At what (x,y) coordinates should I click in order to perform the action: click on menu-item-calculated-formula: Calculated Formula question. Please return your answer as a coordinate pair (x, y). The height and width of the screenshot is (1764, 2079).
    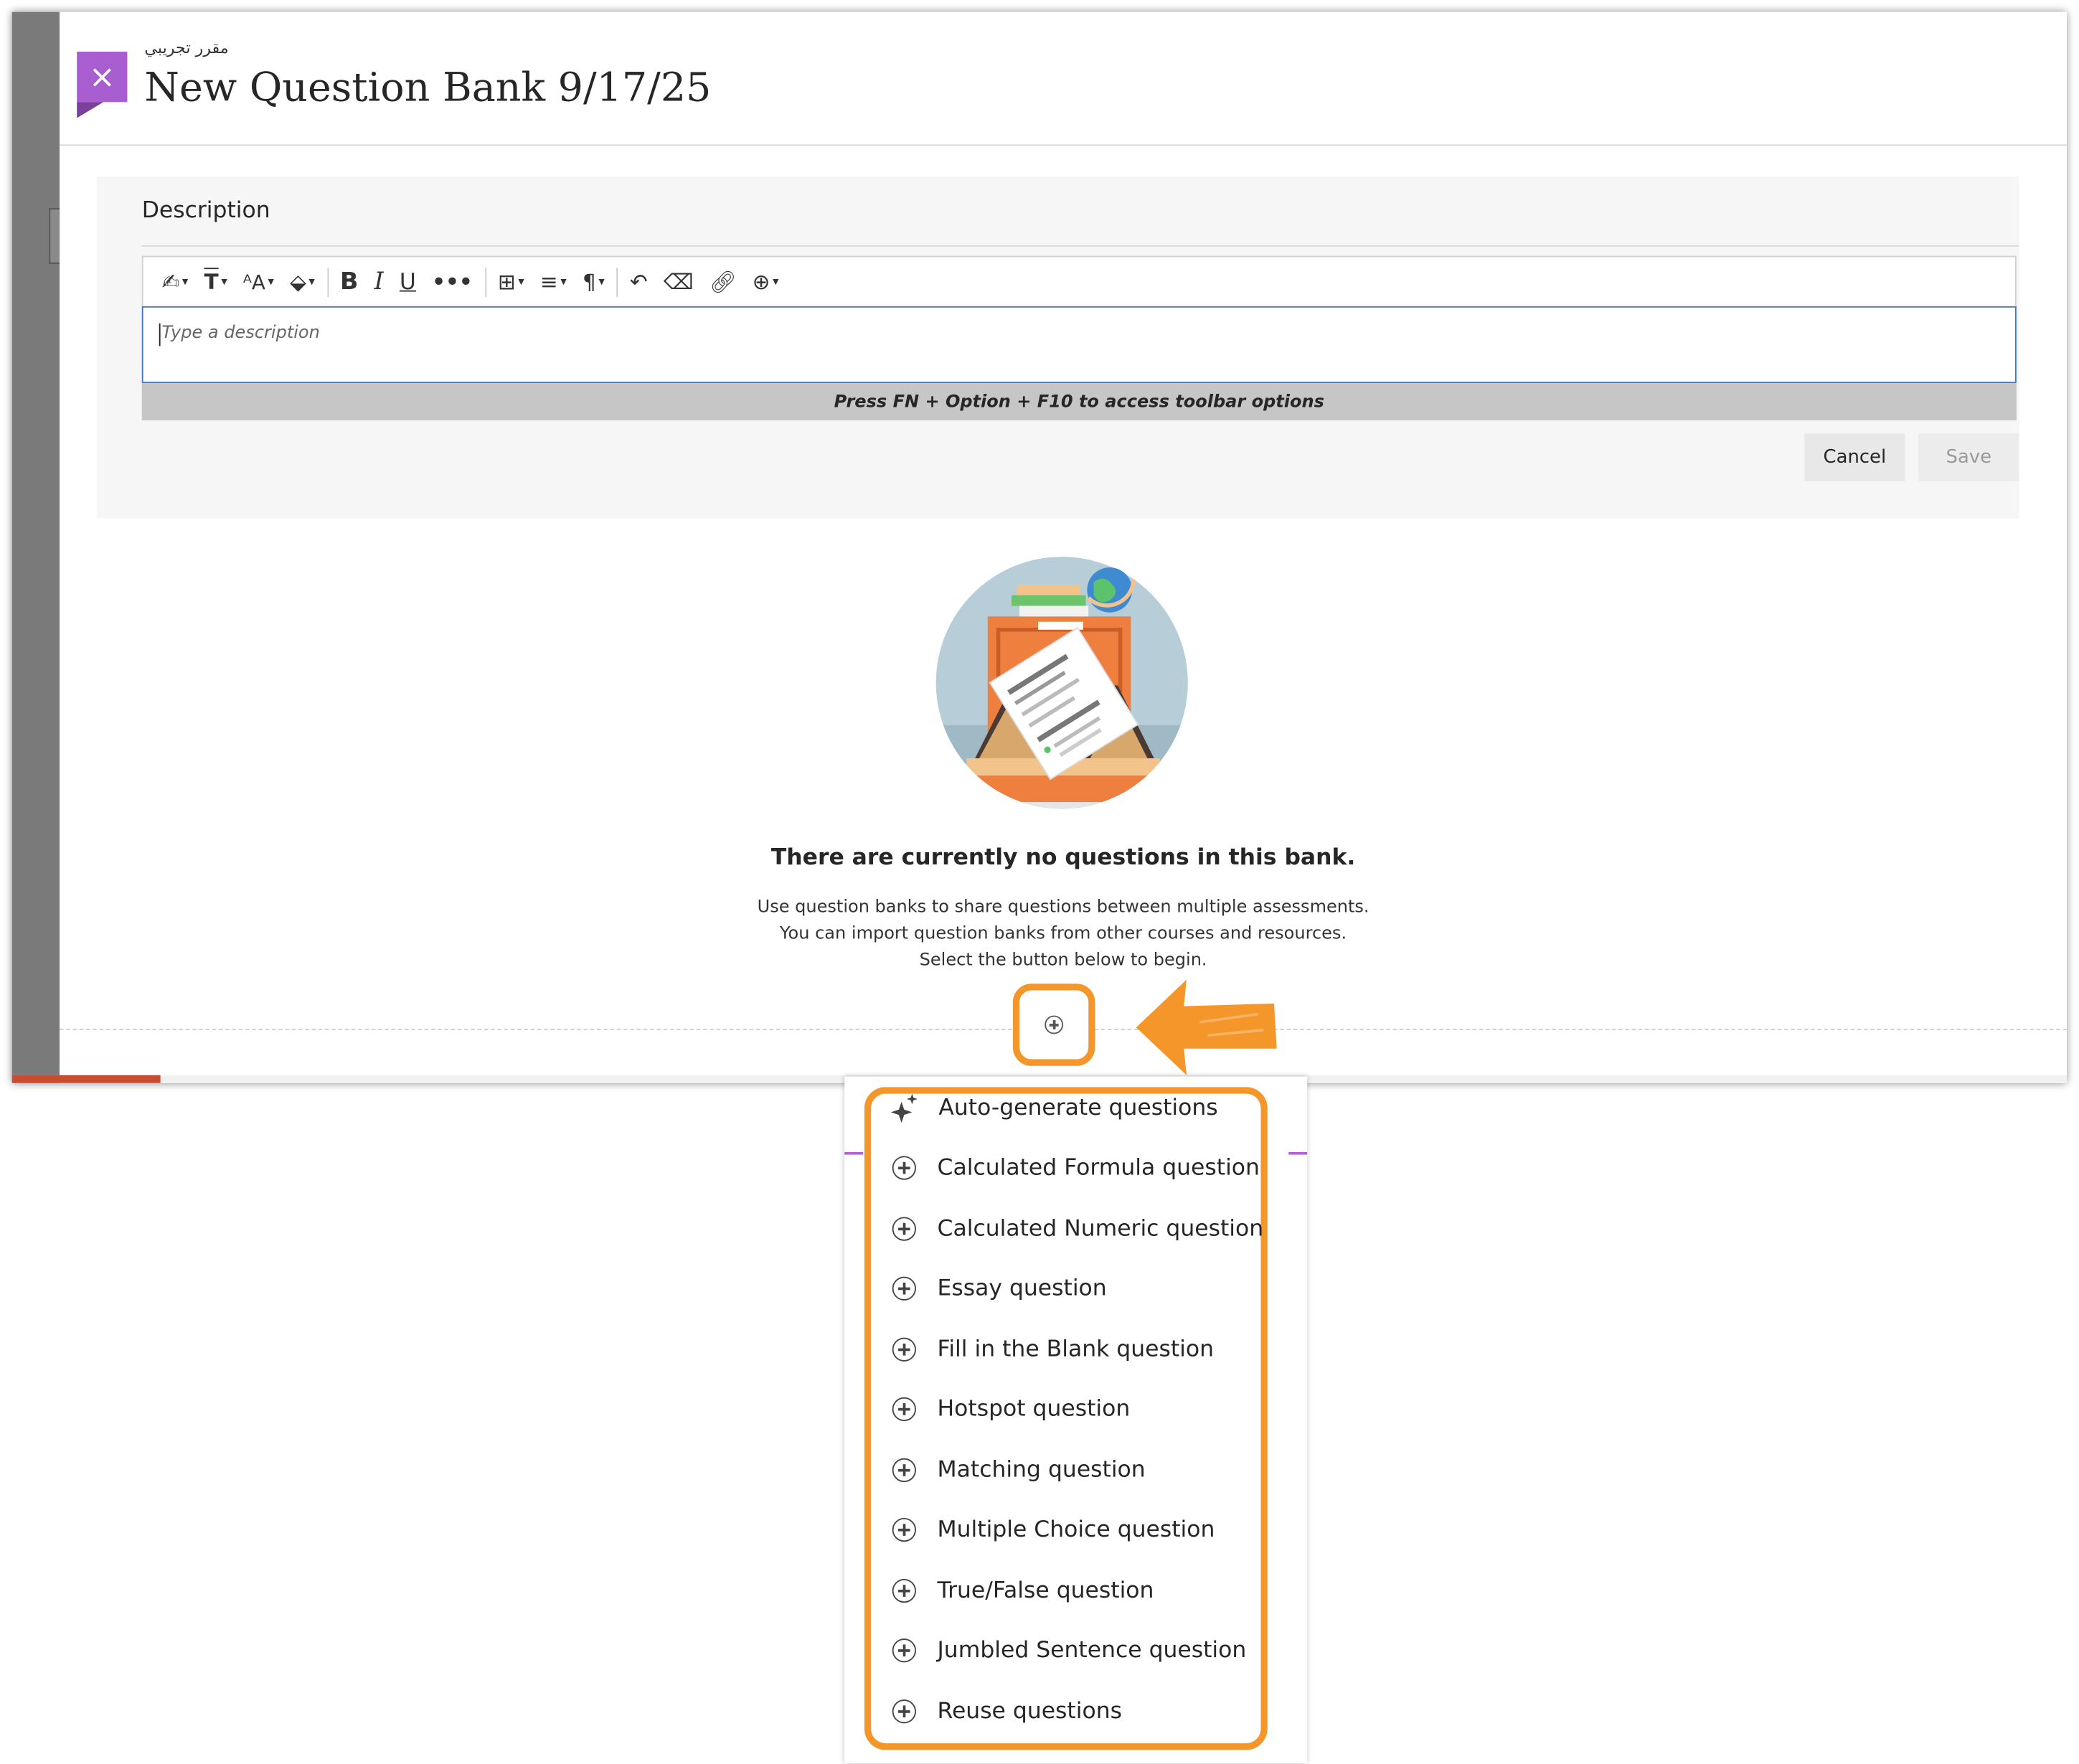
    Looking at the image, I should click on (1072, 1167).